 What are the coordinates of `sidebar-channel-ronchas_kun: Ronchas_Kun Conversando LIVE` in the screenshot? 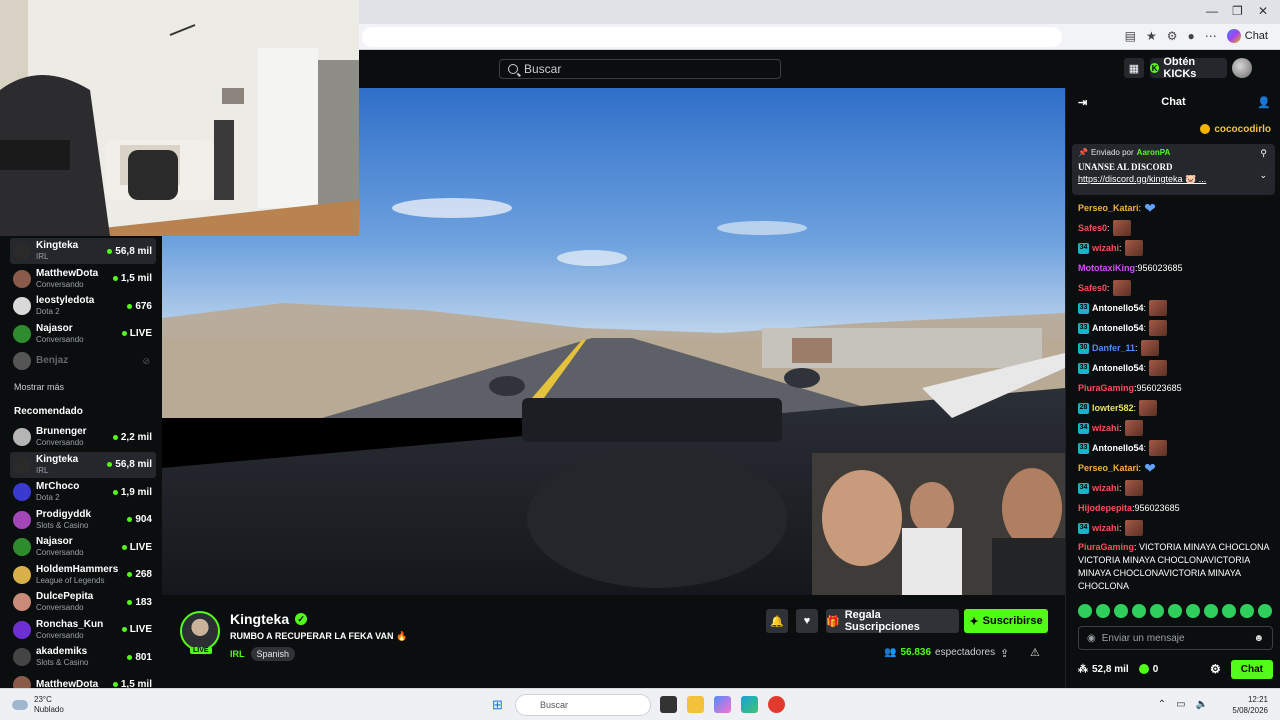 It's located at (83, 630).